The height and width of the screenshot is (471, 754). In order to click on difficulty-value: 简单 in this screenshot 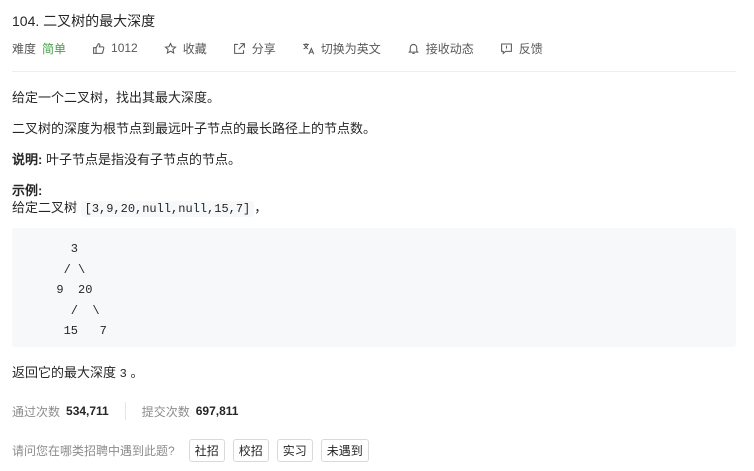, I will do `click(54, 48)`.